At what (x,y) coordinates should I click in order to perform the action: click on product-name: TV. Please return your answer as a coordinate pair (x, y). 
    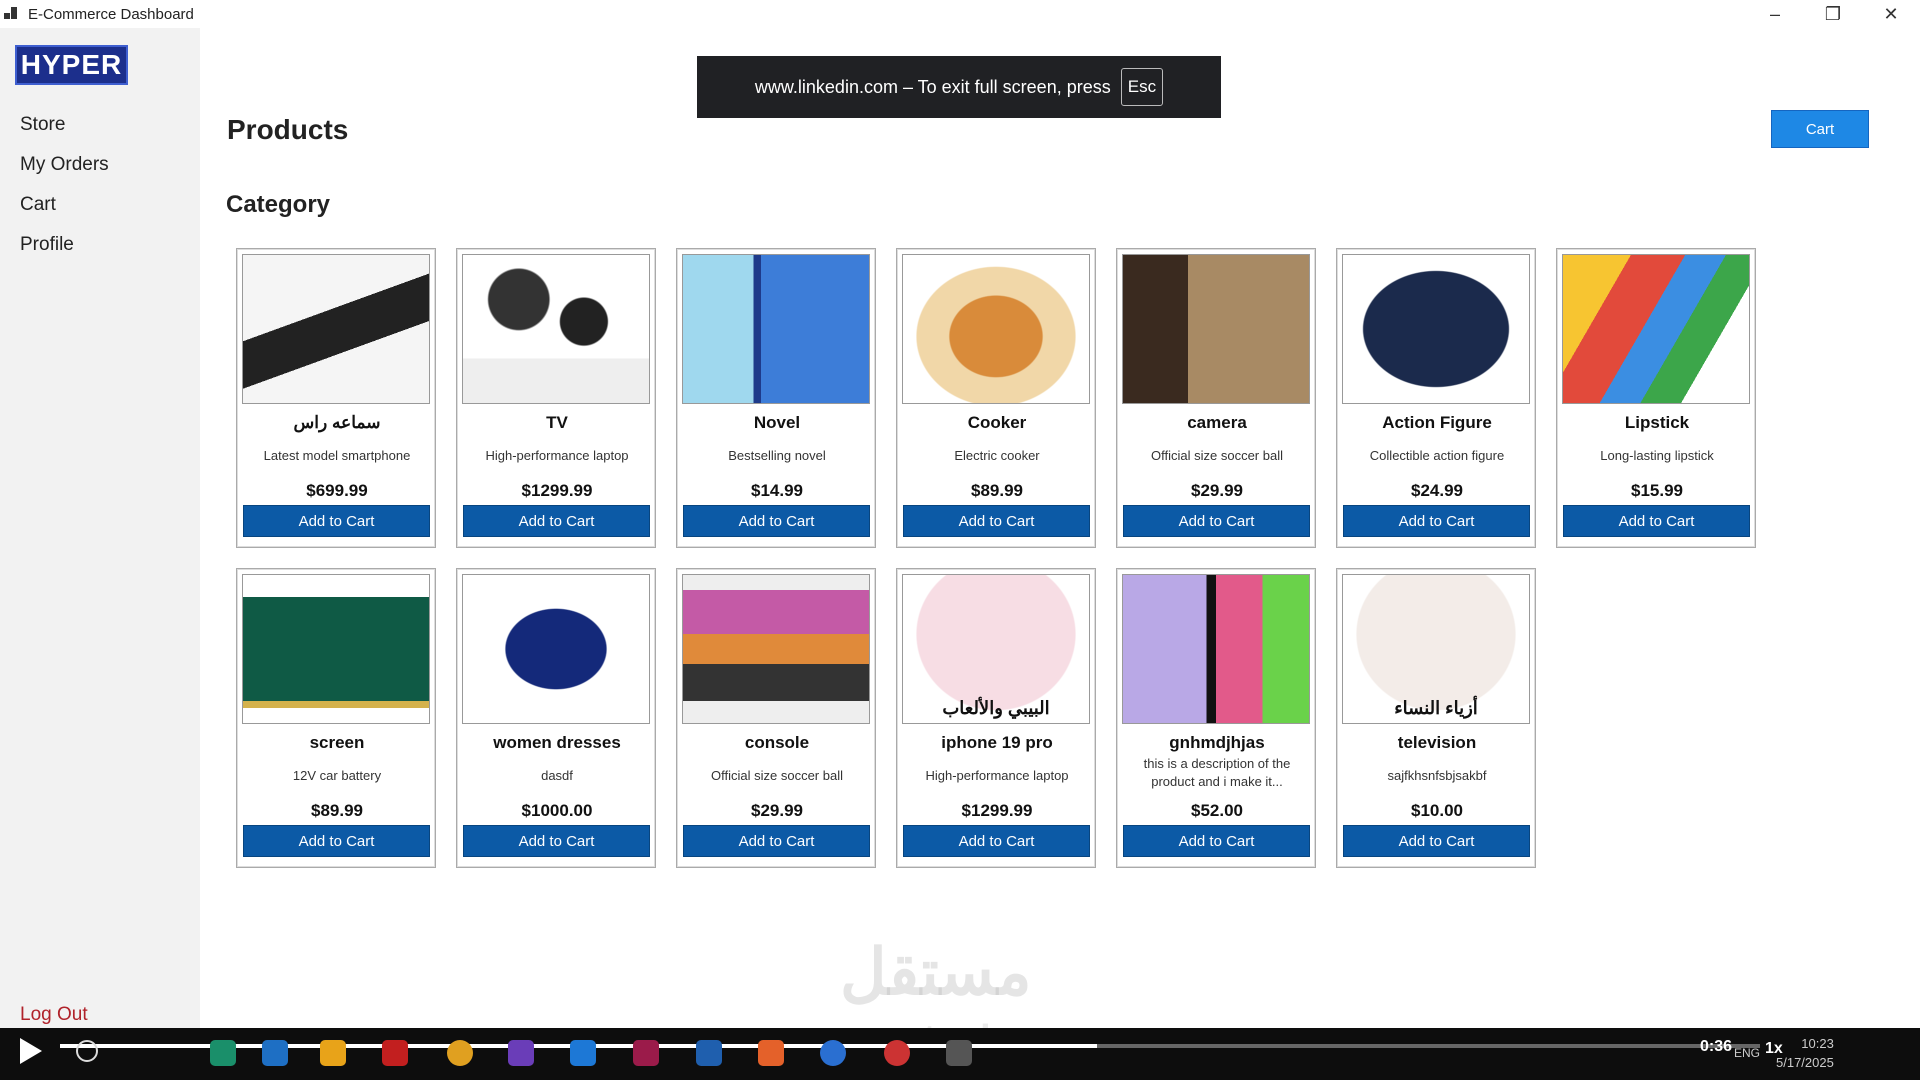
    Looking at the image, I should click on (557, 422).